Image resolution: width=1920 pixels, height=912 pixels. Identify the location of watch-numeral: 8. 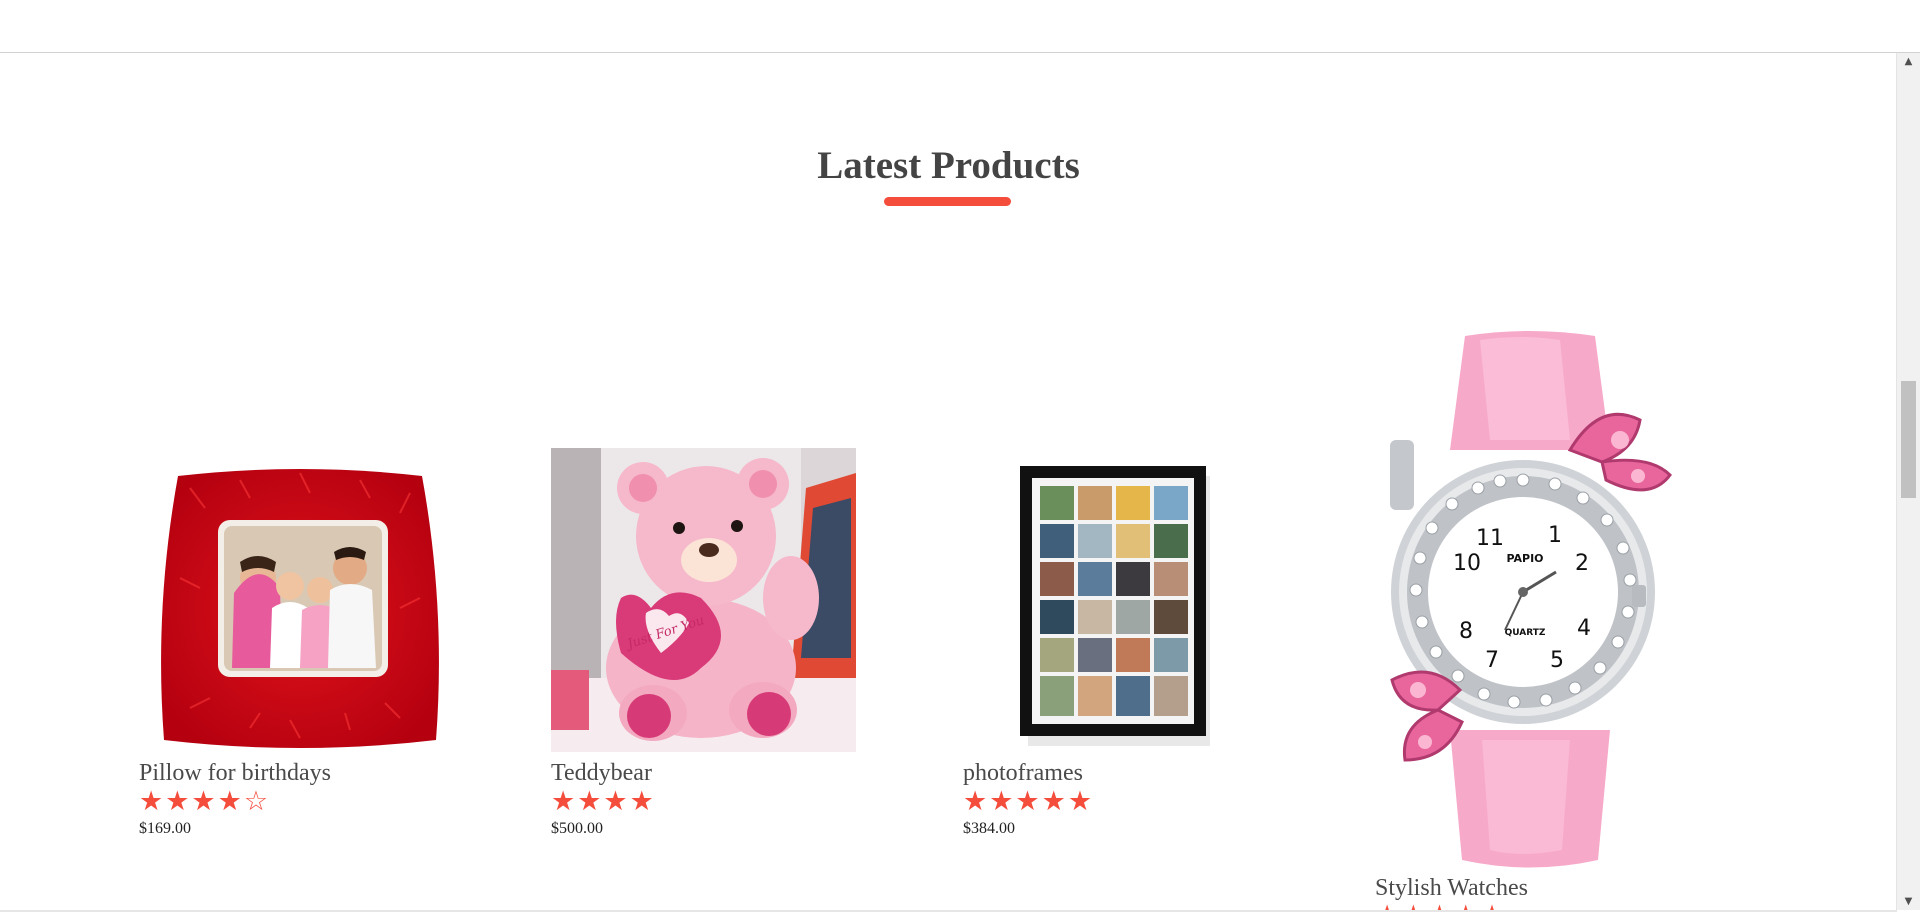
(1466, 631).